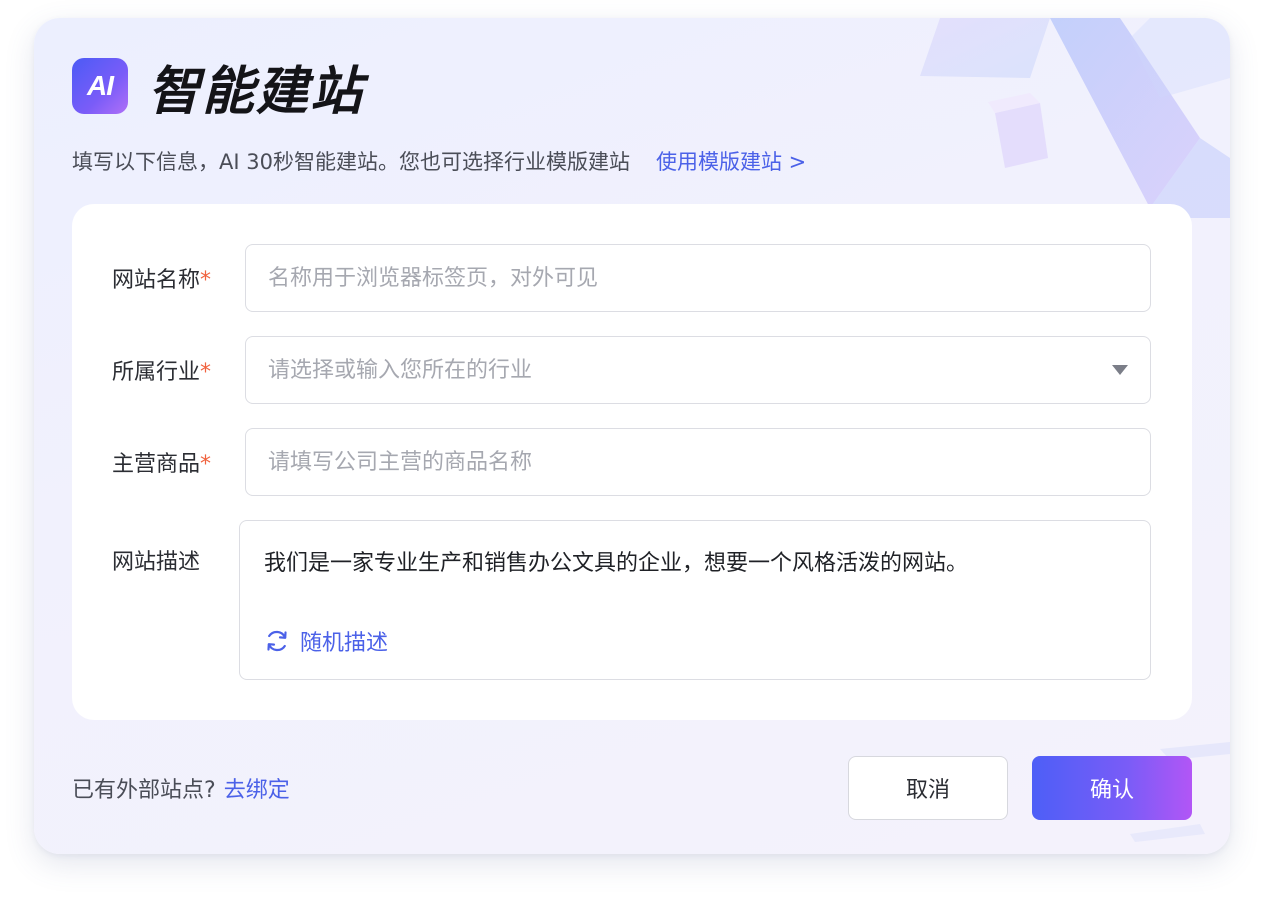  Describe the element at coordinates (616, 561) in the screenshot. I see `description-text: 我们是一家专业生产和销售办公文具的企业，想要一个风格活泼的网站。` at that location.